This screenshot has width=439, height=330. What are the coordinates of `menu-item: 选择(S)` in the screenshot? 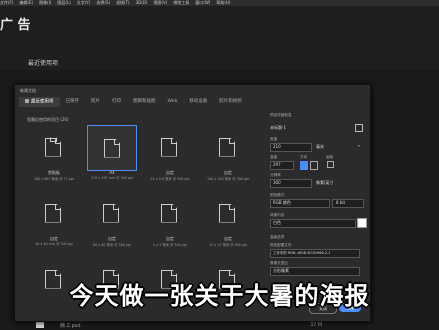 It's located at (103, 2).